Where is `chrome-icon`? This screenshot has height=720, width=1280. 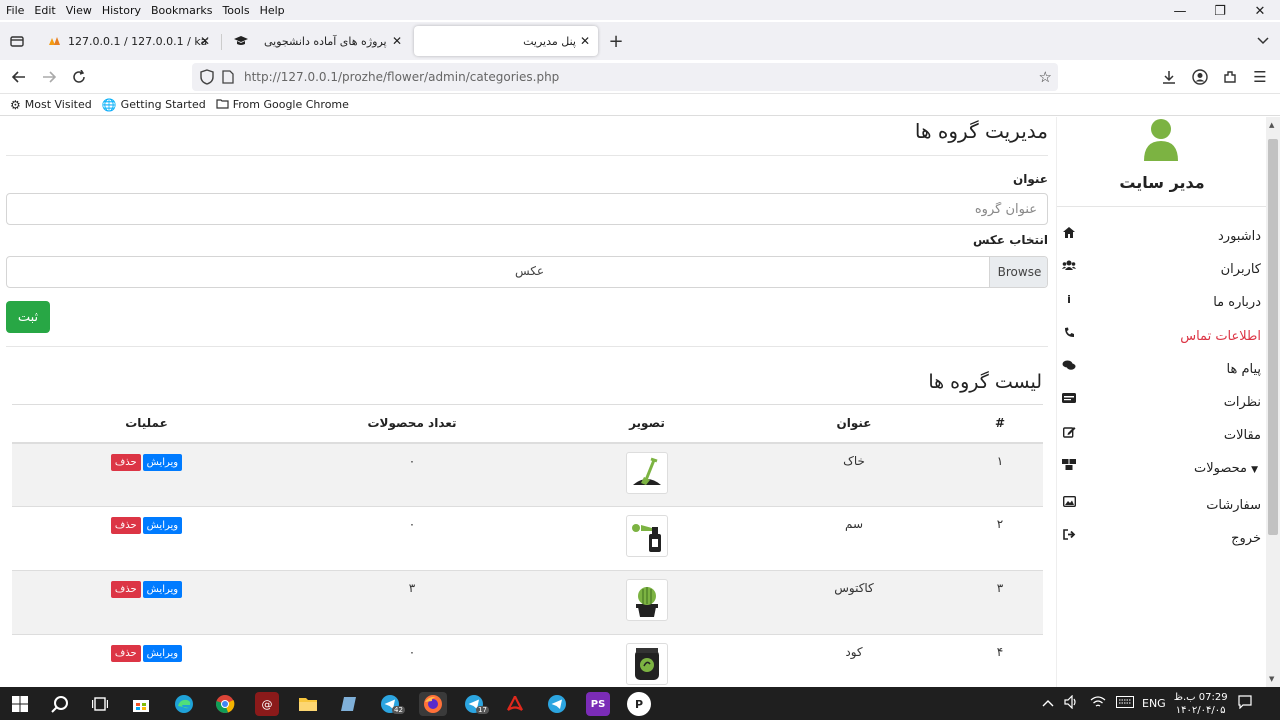
chrome-icon is located at coordinates (225, 704).